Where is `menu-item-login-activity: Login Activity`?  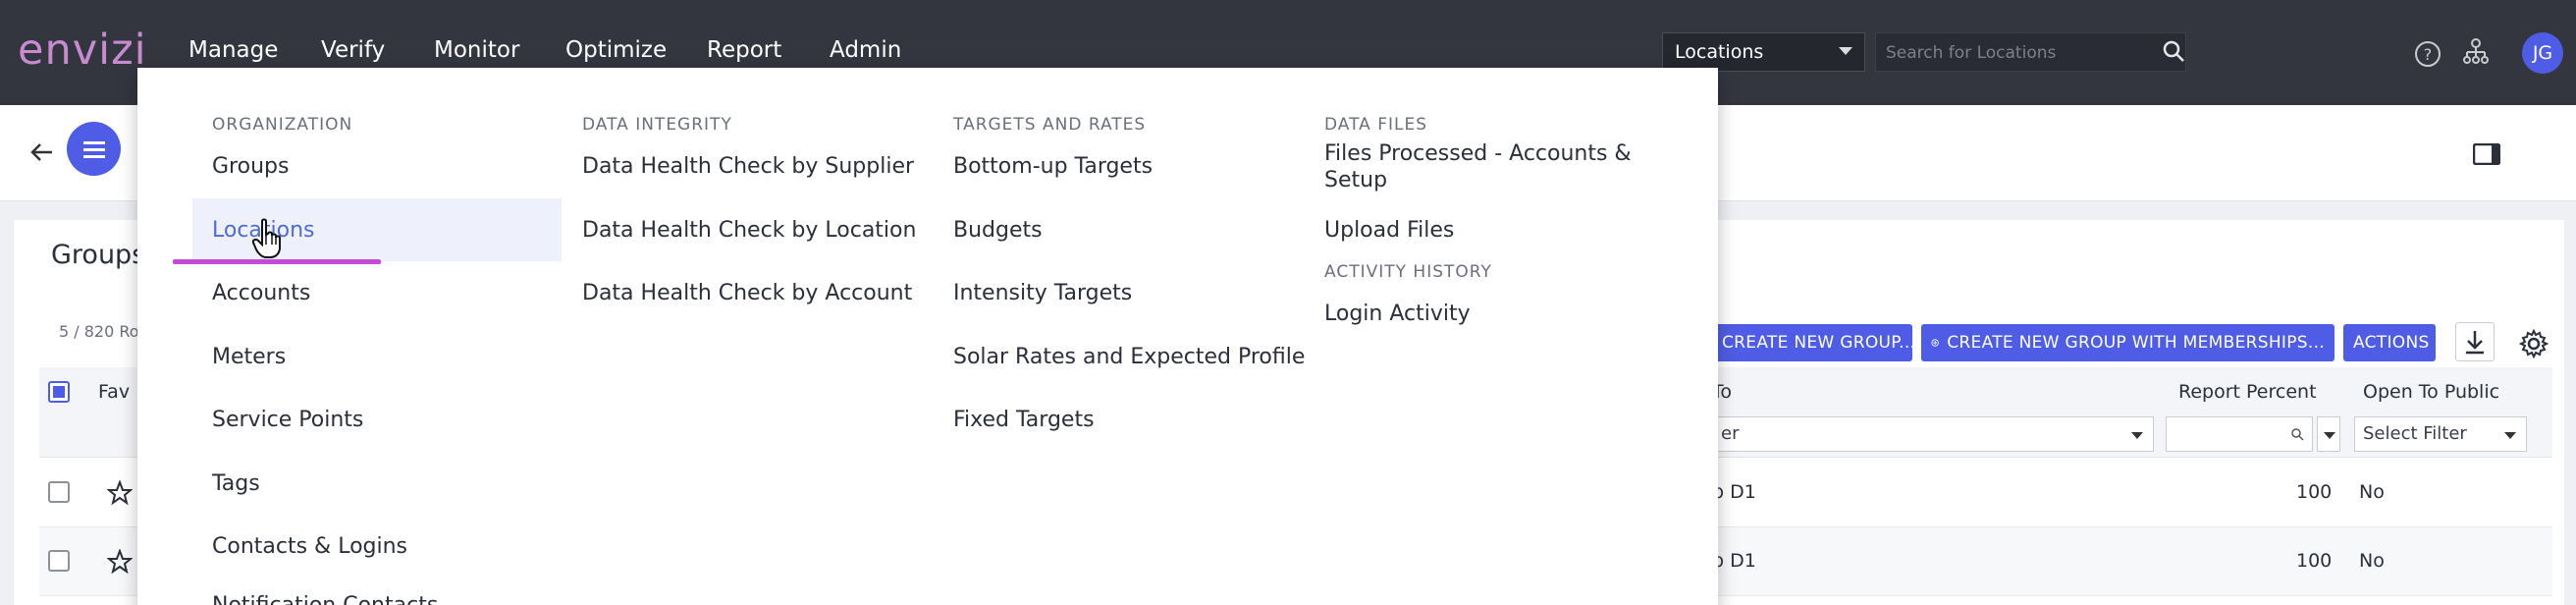
menu-item-login-activity: Login Activity is located at coordinates (1397, 314).